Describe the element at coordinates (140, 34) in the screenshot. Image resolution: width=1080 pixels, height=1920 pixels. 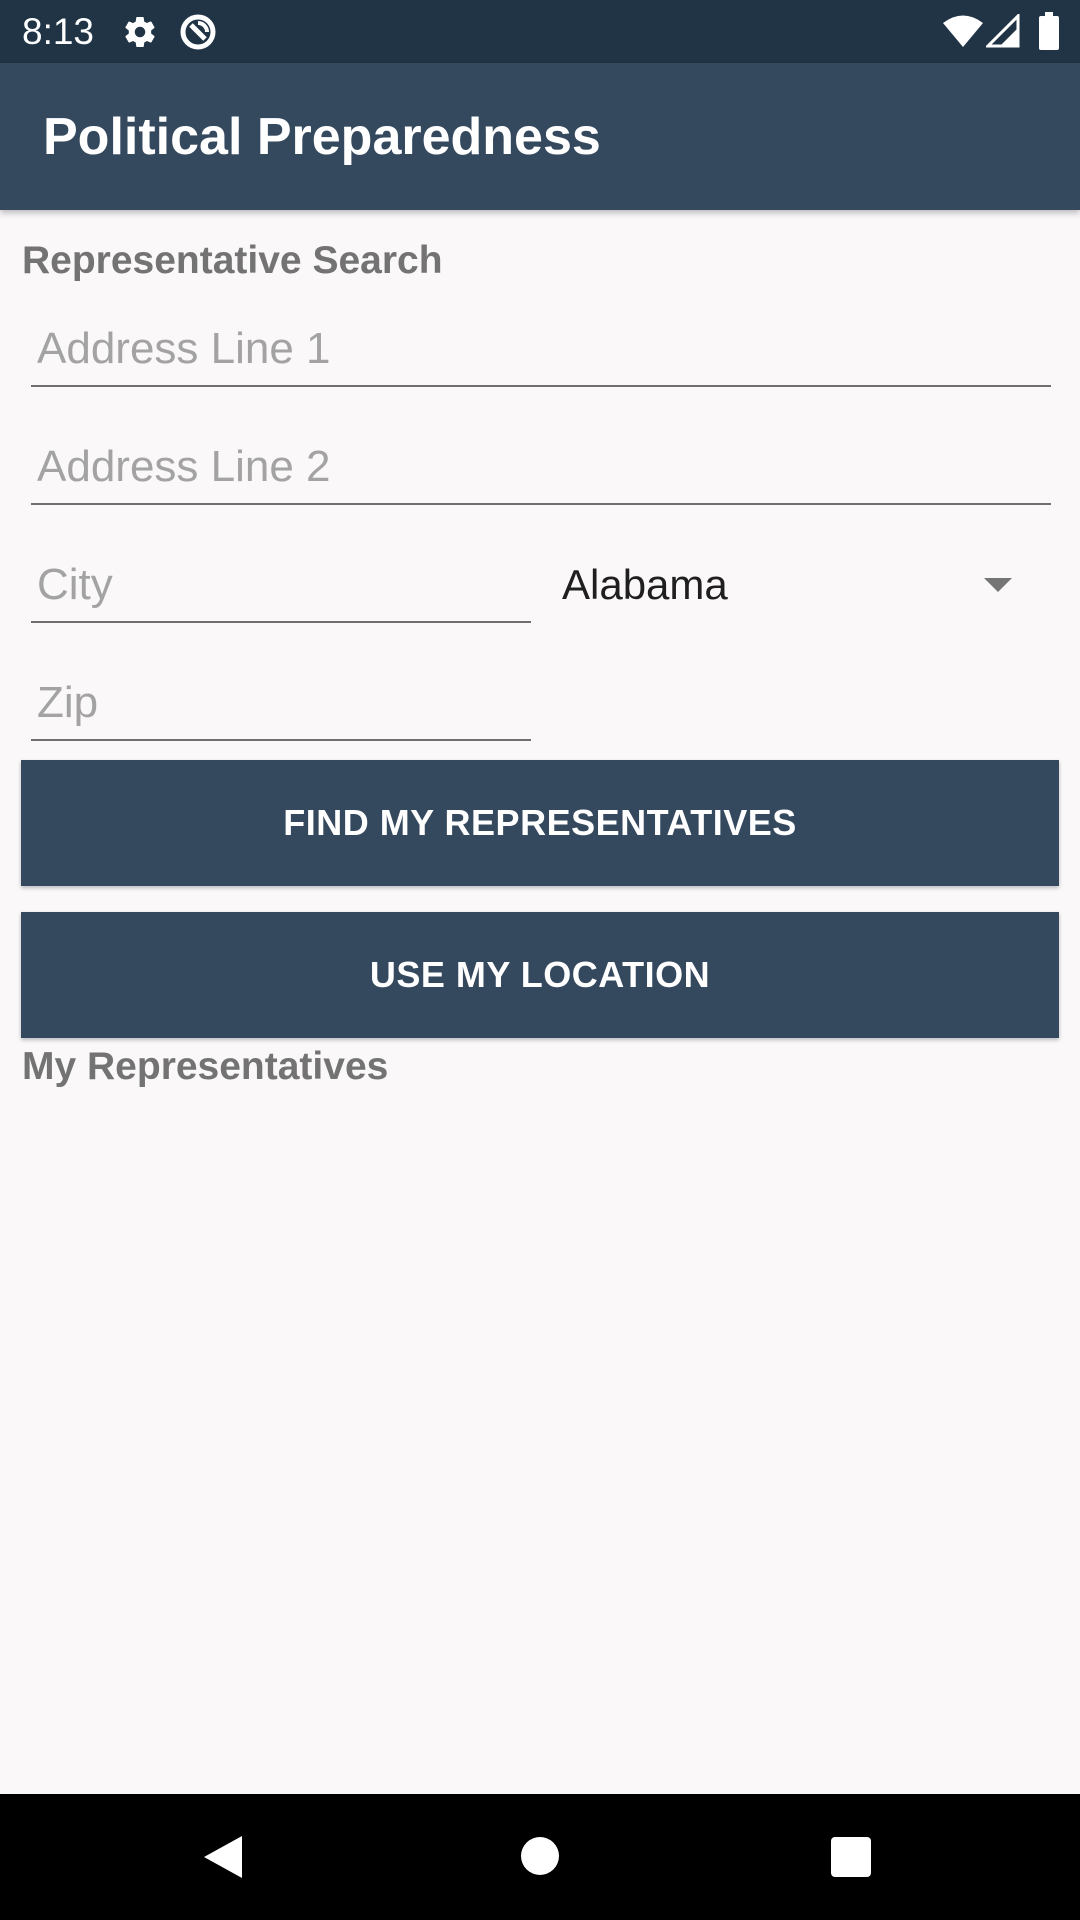
I see `gear-icon` at that location.